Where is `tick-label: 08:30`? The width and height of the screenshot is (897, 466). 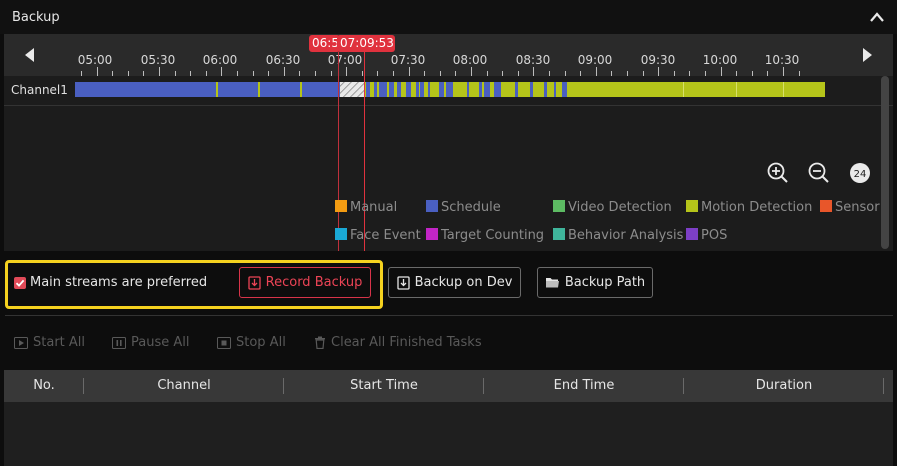
tick-label: 08:30 is located at coordinates (533, 60).